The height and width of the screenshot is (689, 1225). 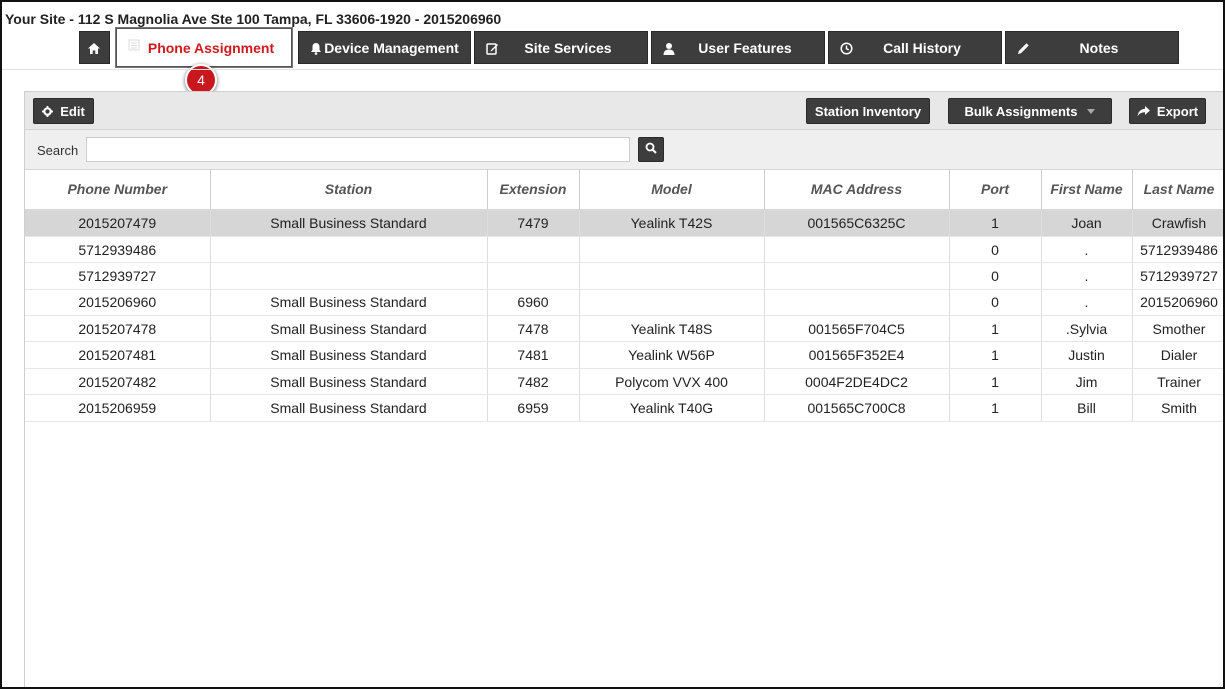 I want to click on cell-model: Yealink T48S, so click(x=672, y=329).